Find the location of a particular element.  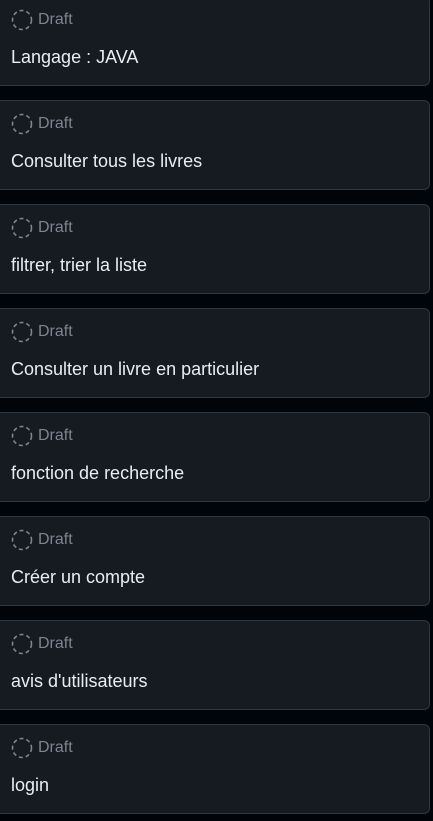

card-title: avis d'utilisateurs is located at coordinates (79, 681).